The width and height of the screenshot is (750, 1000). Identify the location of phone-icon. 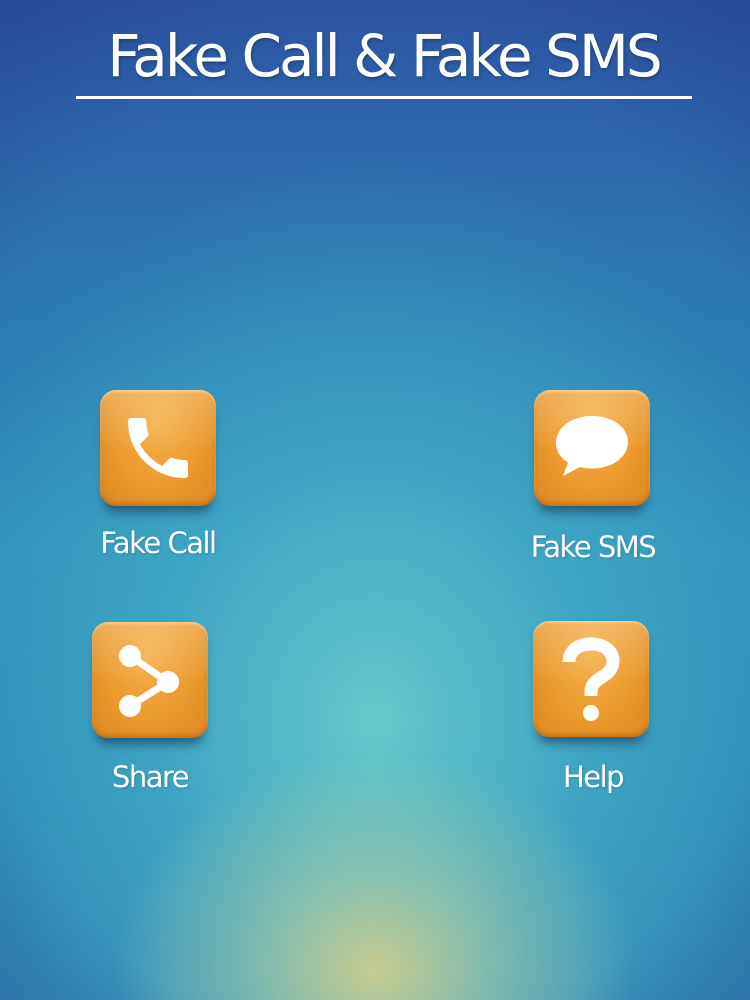
(158, 448).